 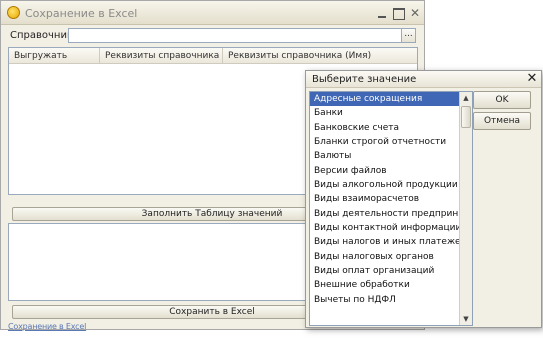 I want to click on reference-label: Справочник, so click(x=41, y=35).